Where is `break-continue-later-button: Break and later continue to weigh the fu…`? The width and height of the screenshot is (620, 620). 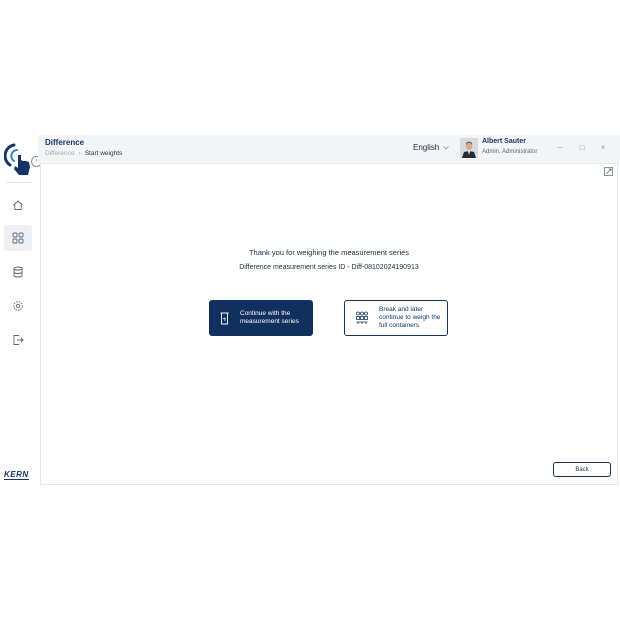
break-continue-later-button: Break and later continue to weigh the fu… is located at coordinates (396, 318).